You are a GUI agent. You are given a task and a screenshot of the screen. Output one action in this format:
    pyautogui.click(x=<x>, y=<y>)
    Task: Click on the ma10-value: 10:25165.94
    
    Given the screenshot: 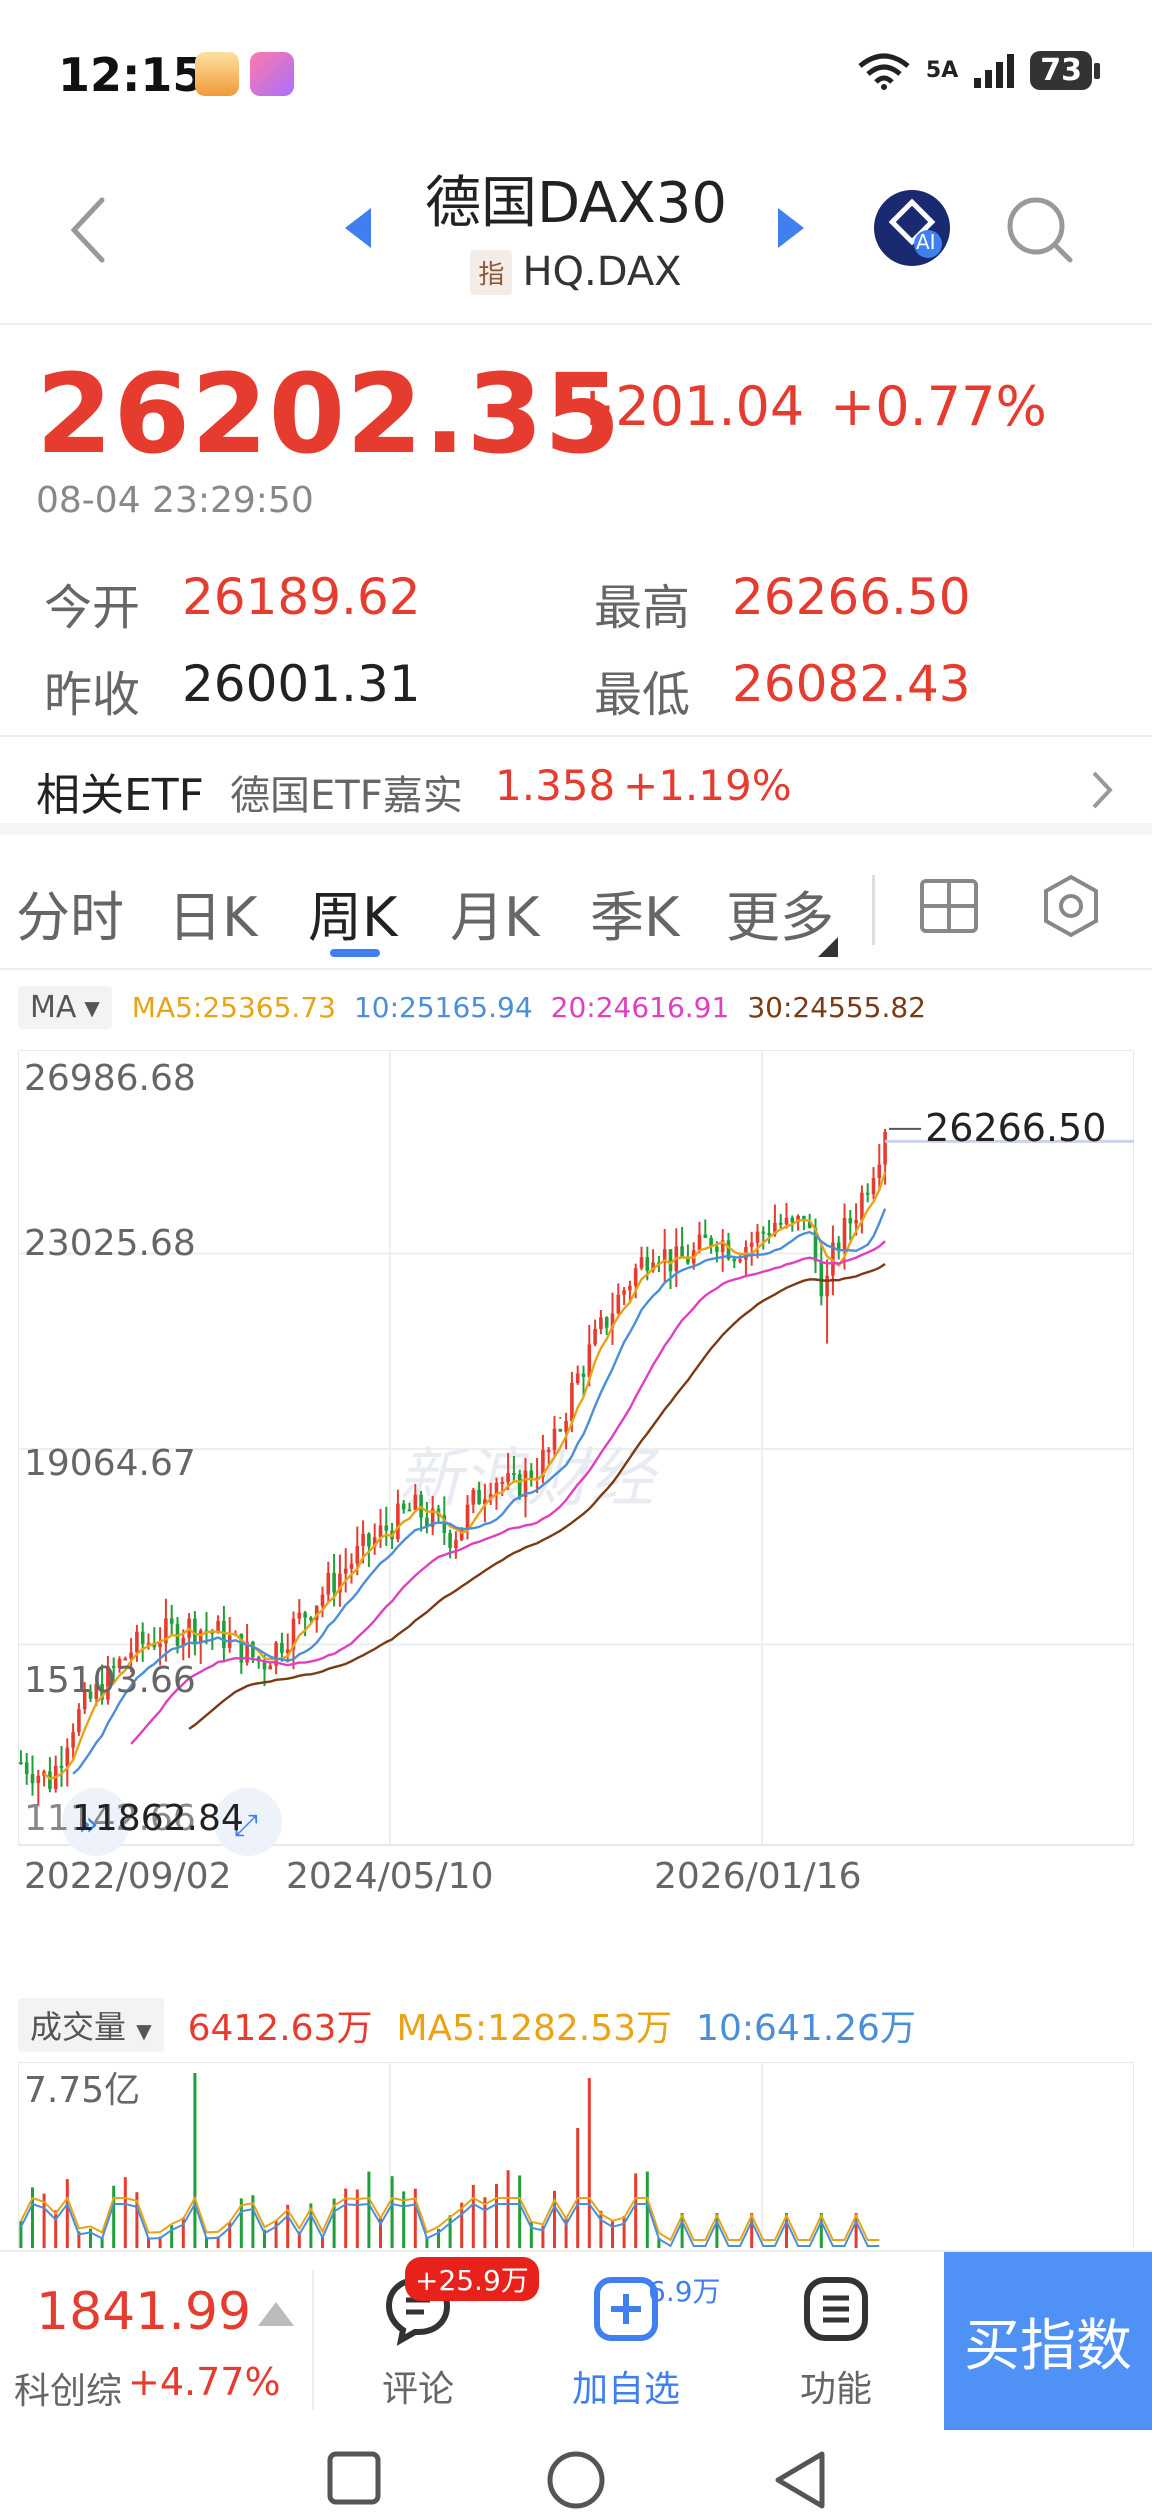 What is the action you would take?
    pyautogui.click(x=443, y=1007)
    